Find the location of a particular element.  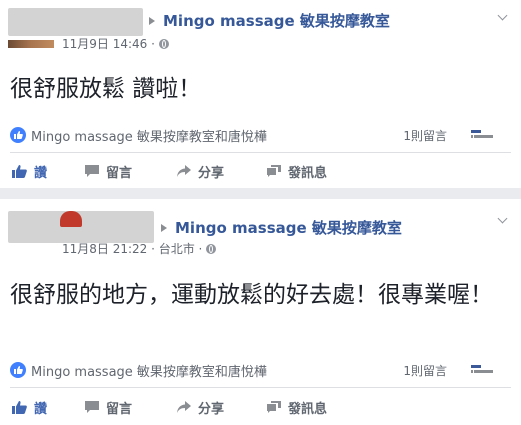

post-meta: 11月9日 14:46 · is located at coordinates (115, 44).